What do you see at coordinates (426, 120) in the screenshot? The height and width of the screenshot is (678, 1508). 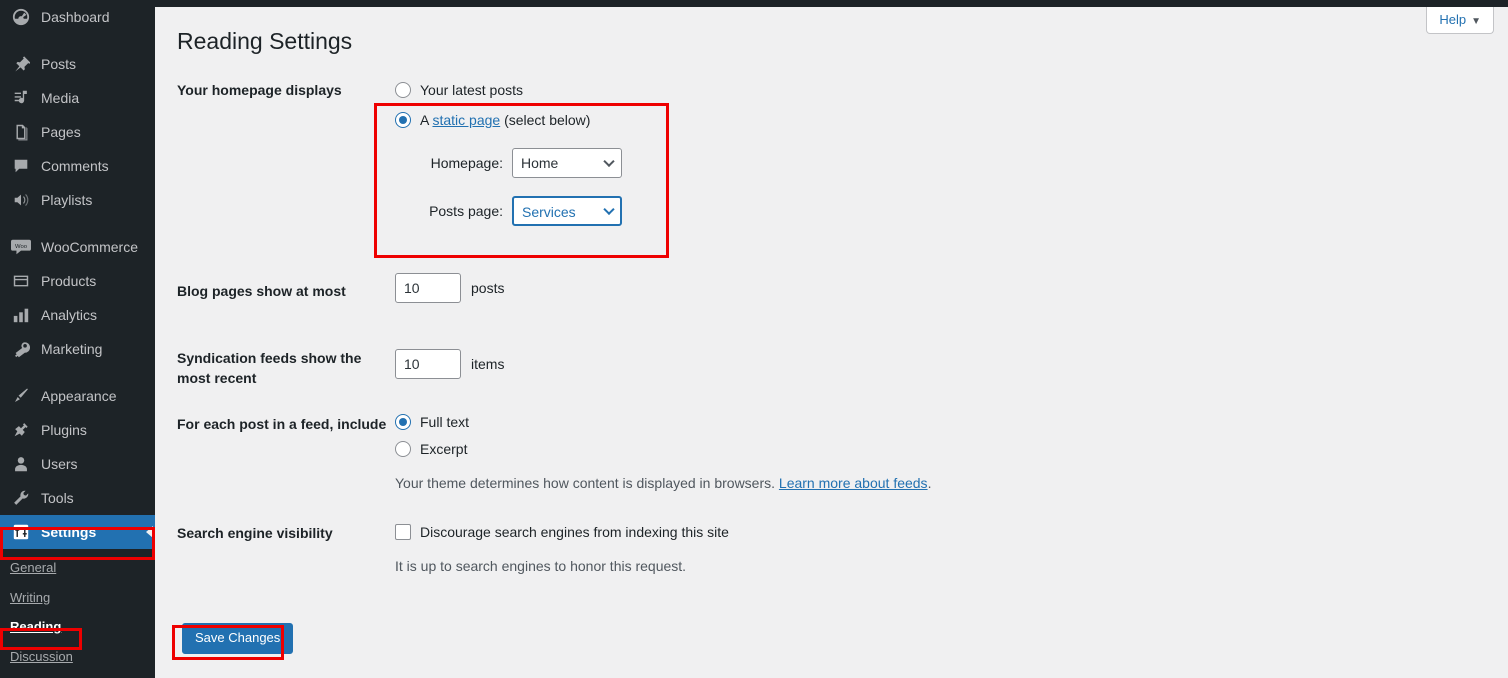 I see `label-static-prefix: A` at bounding box center [426, 120].